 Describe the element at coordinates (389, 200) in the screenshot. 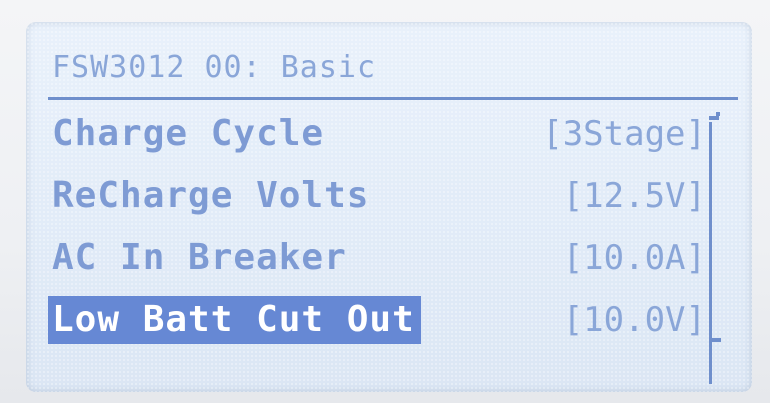

I see `menu-item-recharge-volts: ReCharge Volts [12.5V]` at that location.